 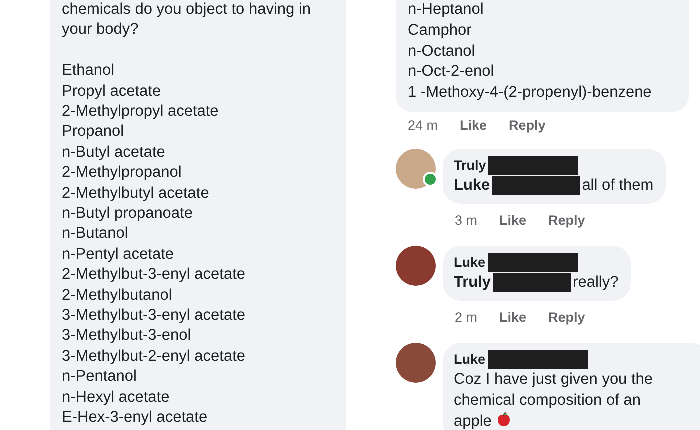 What do you see at coordinates (618, 186) in the screenshot?
I see `reply-text: all of them` at bounding box center [618, 186].